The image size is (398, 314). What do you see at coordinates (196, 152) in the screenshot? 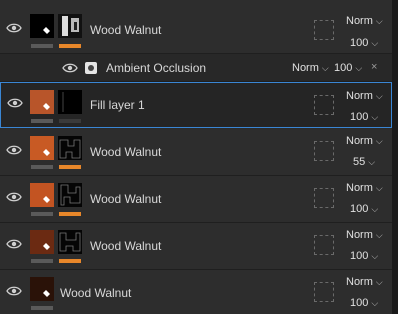
I see `layer-row-3: Wood Walnut Norm ⌵ 55 ⌵` at bounding box center [196, 152].